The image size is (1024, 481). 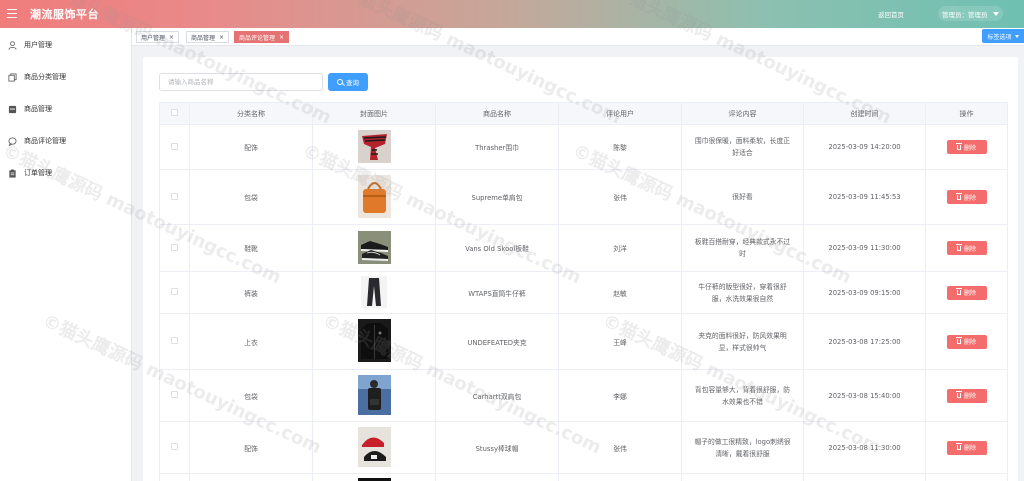 I want to click on table-row, so click(x=583, y=477).